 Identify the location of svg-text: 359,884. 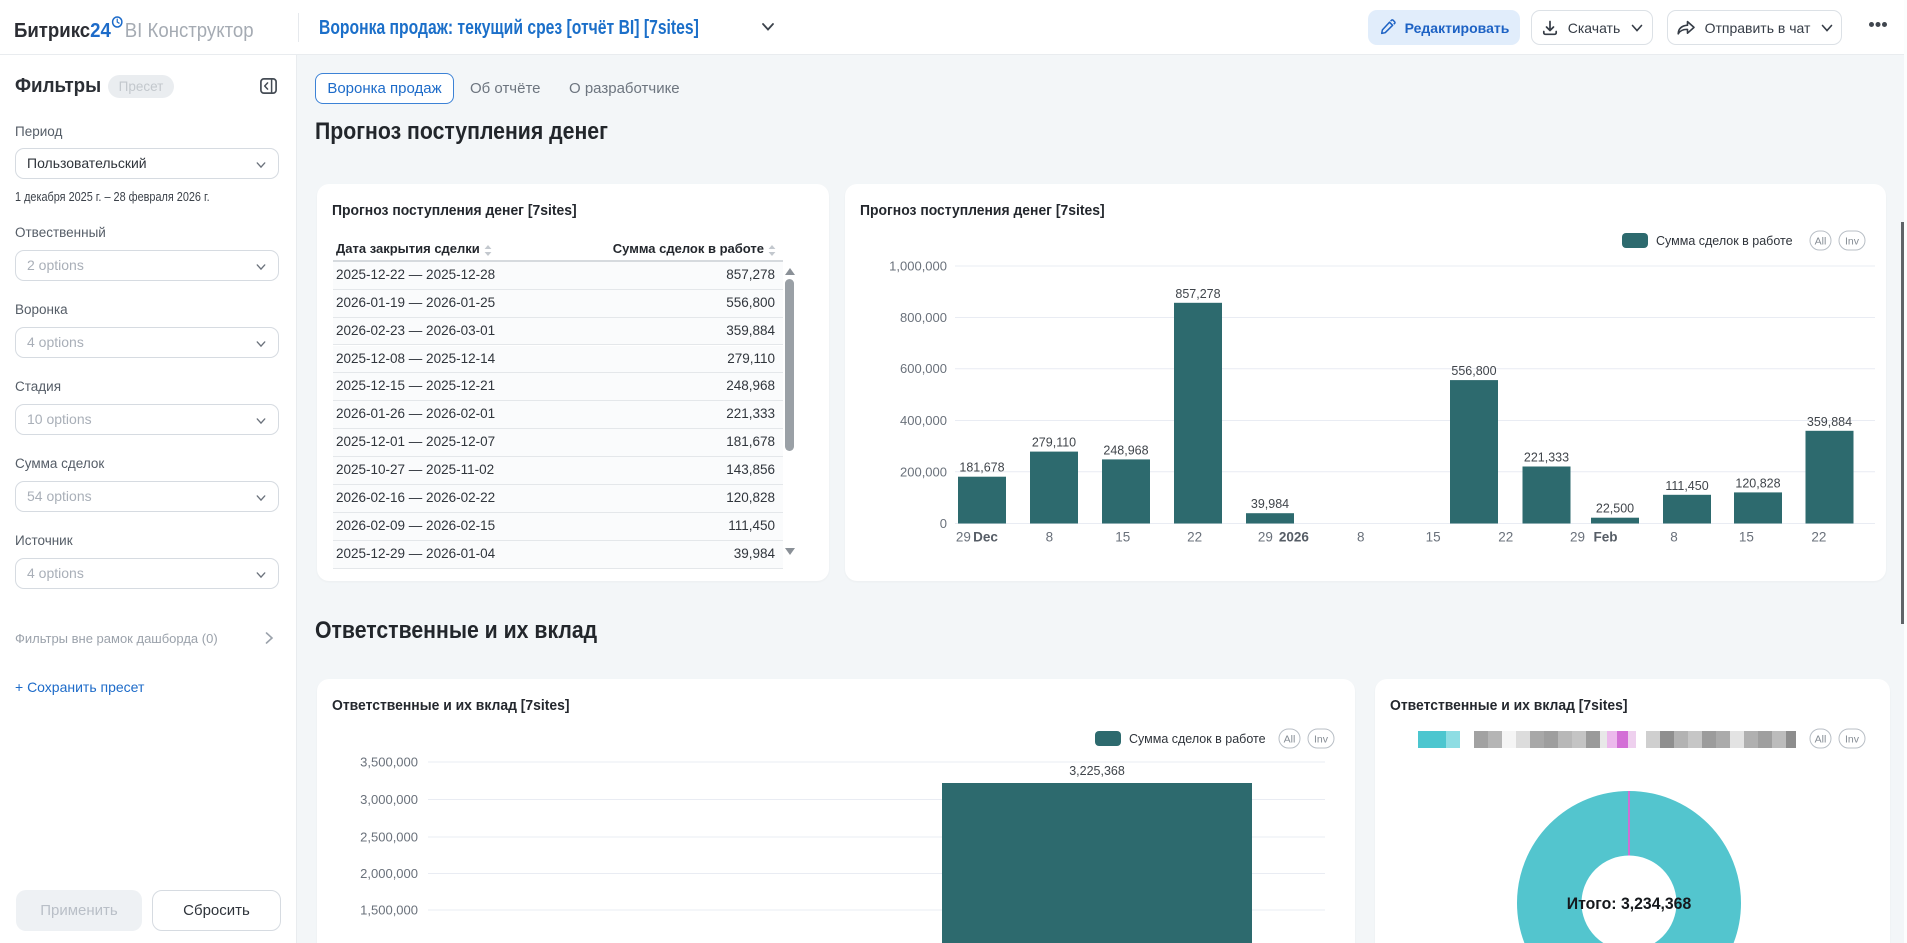
(1829, 422).